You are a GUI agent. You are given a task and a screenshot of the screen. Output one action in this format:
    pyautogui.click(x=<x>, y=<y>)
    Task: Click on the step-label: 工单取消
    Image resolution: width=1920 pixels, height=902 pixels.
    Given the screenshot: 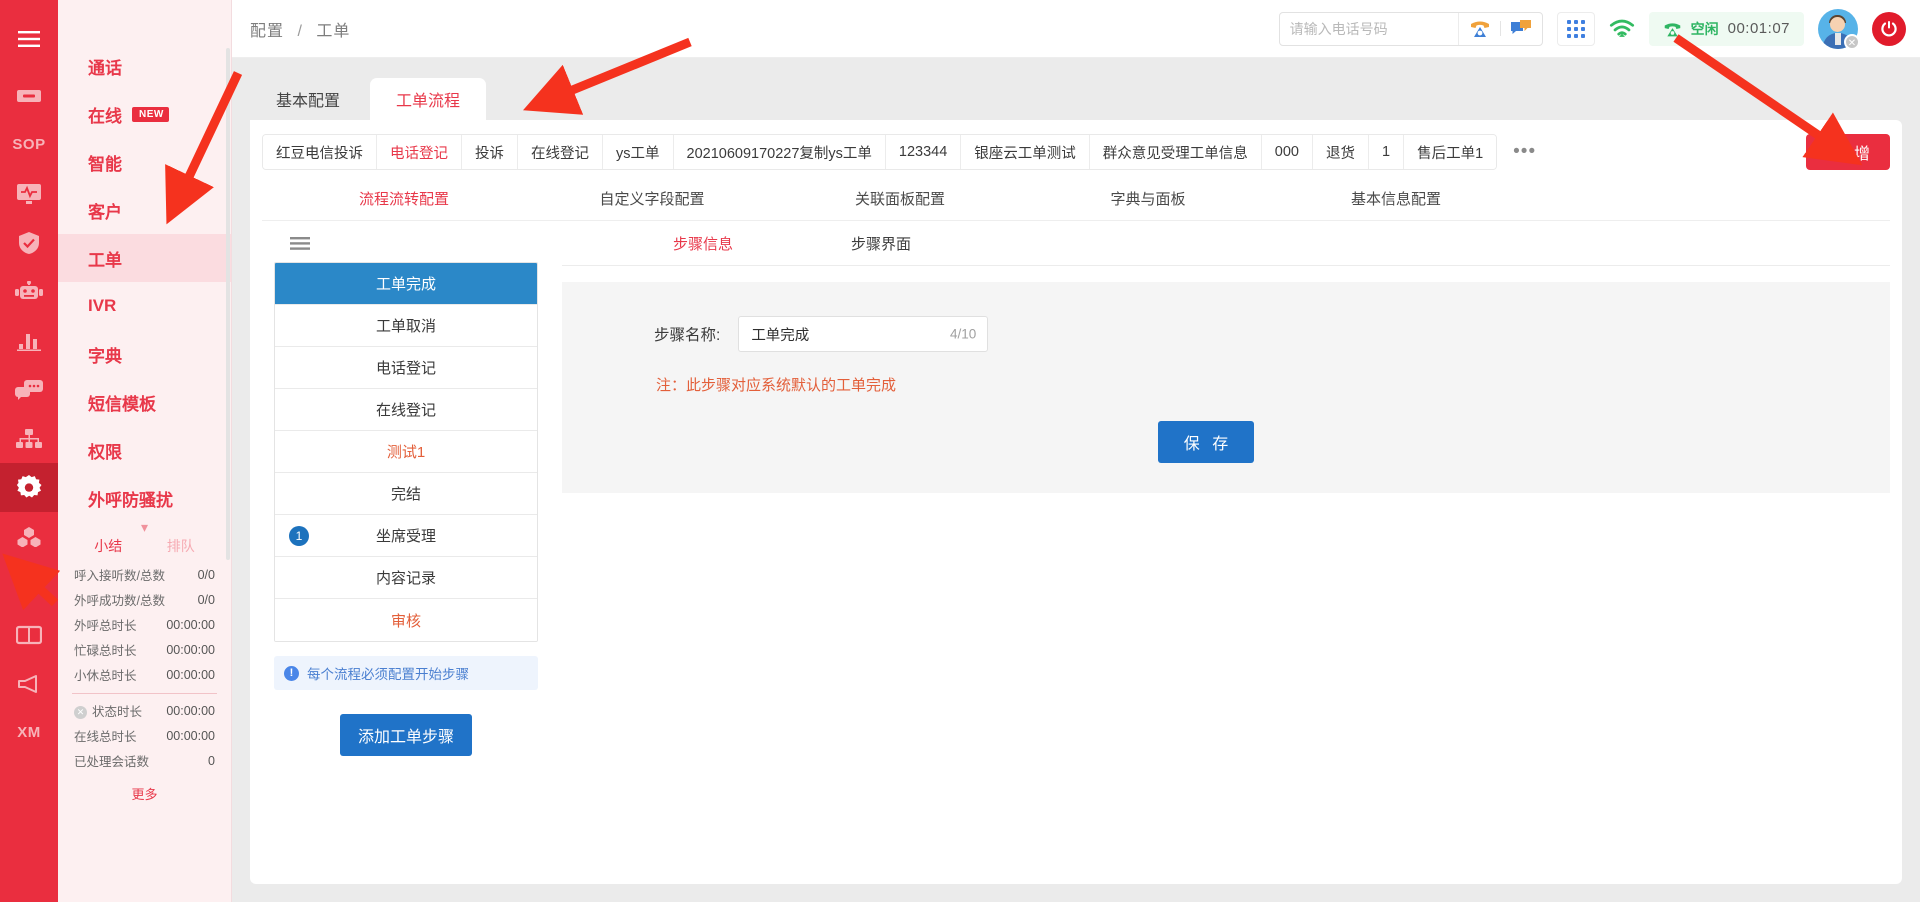 What is the action you would take?
    pyautogui.click(x=405, y=326)
    